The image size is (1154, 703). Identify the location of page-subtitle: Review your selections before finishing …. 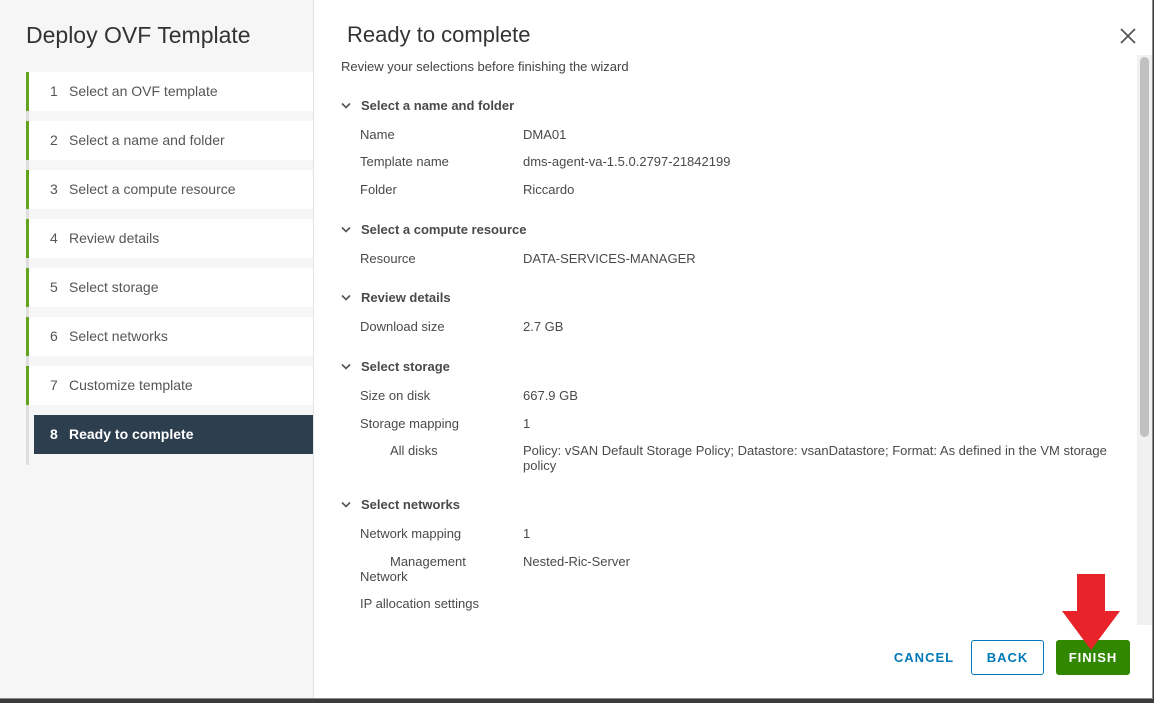
(485, 66).